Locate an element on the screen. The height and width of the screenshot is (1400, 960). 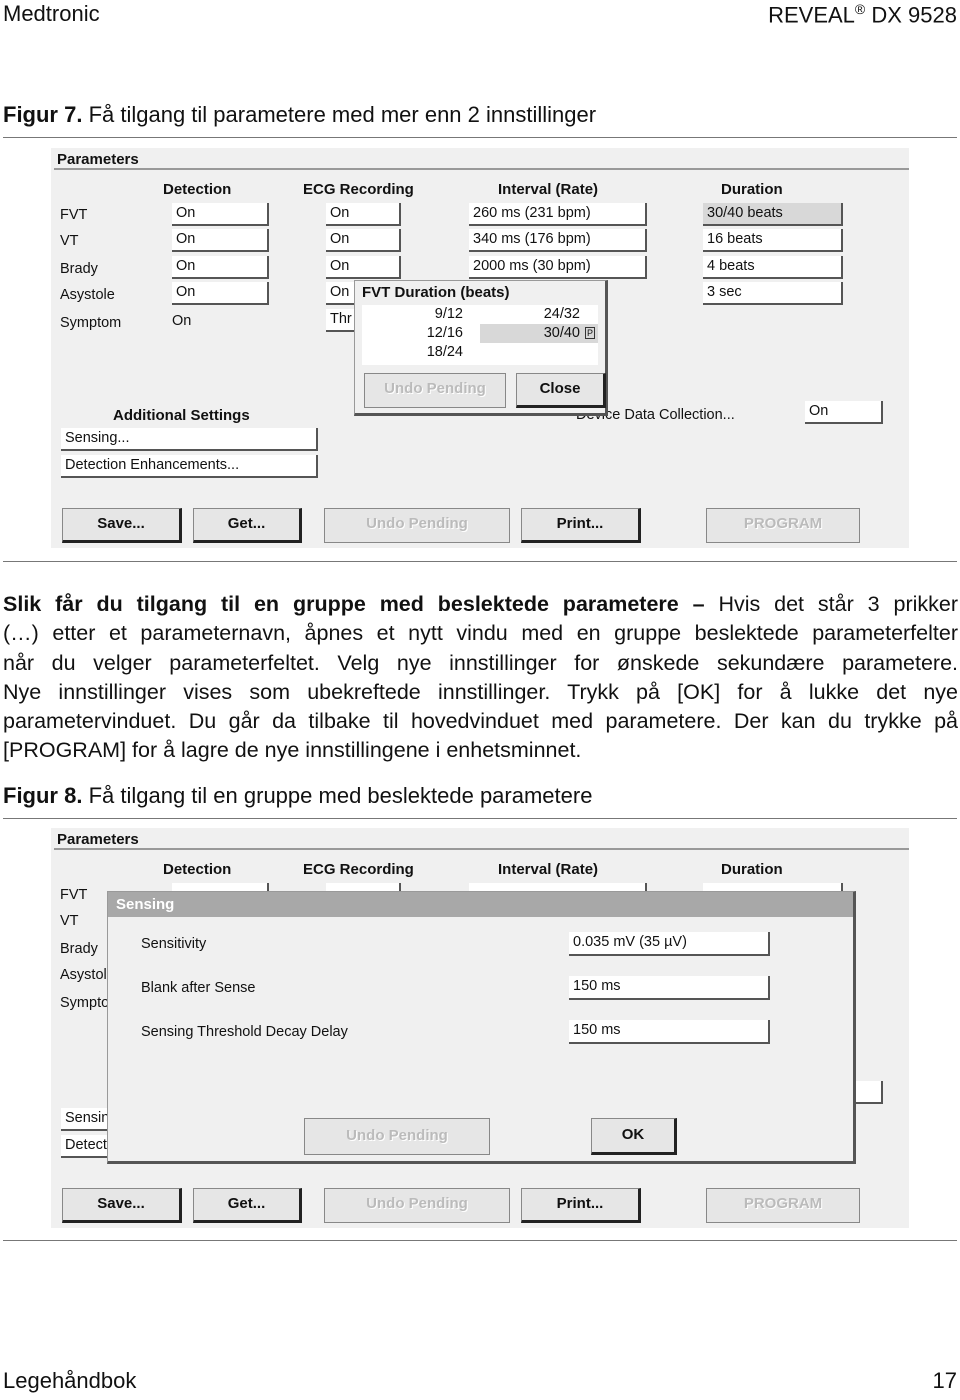
brady-interval-field: 2000 ms (30 bpm) is located at coordinates (558, 267).